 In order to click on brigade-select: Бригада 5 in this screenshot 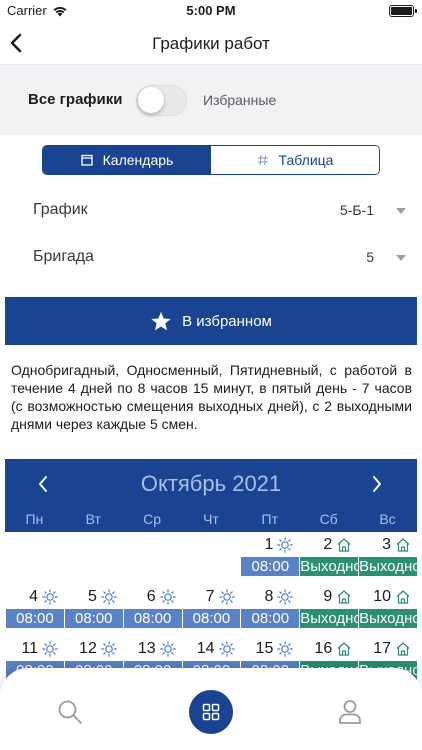, I will do `click(211, 258)`.